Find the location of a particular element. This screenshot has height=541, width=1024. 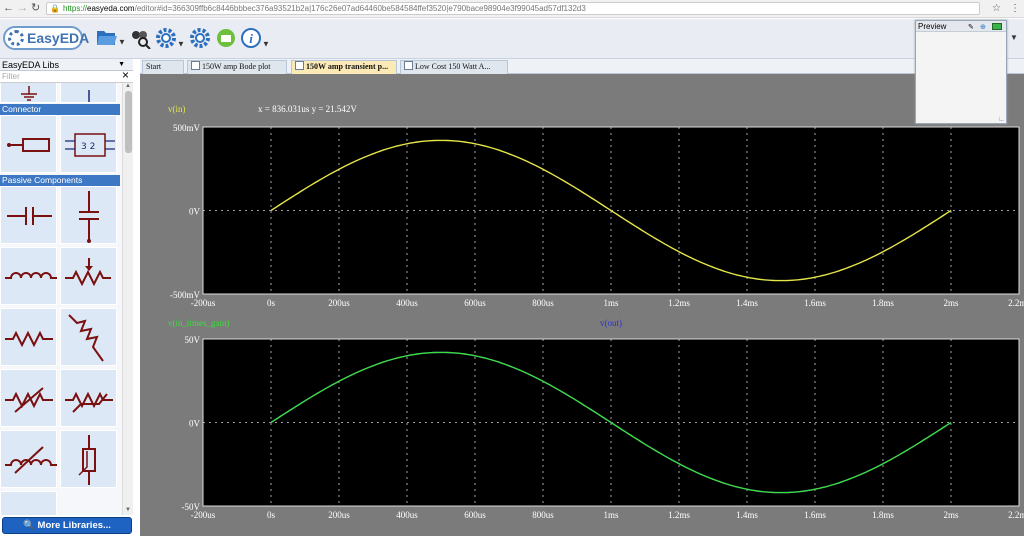

easyeda-logo: EasyEDA is located at coordinates (46, 38).